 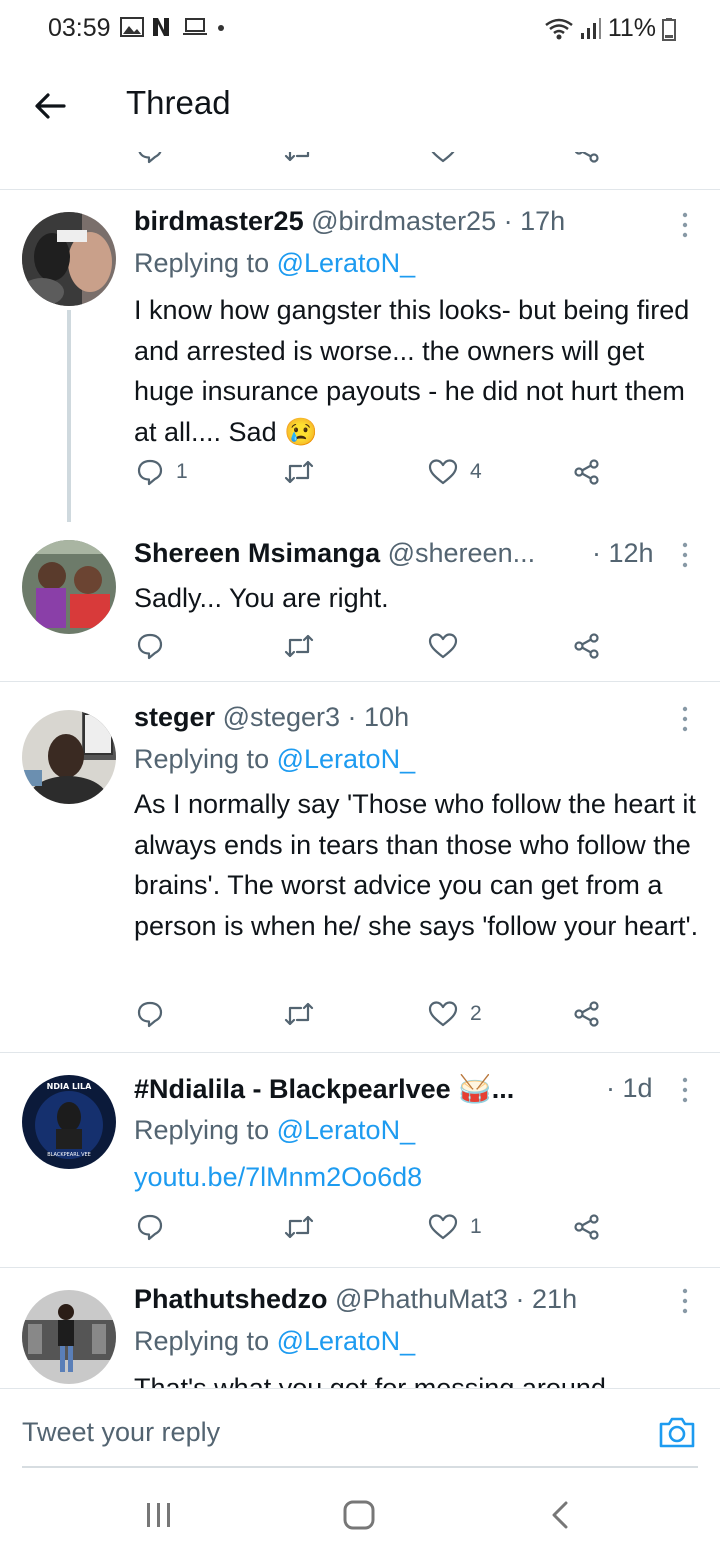 What do you see at coordinates (407, 717) in the screenshot?
I see `tweet-header: steger @steger3 · 10h` at bounding box center [407, 717].